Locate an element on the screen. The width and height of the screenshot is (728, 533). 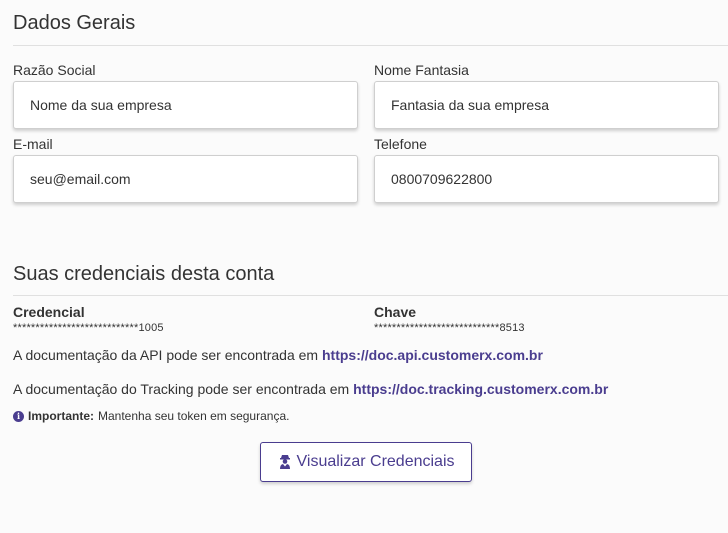
telefone-label: Telefone is located at coordinates (400, 144).